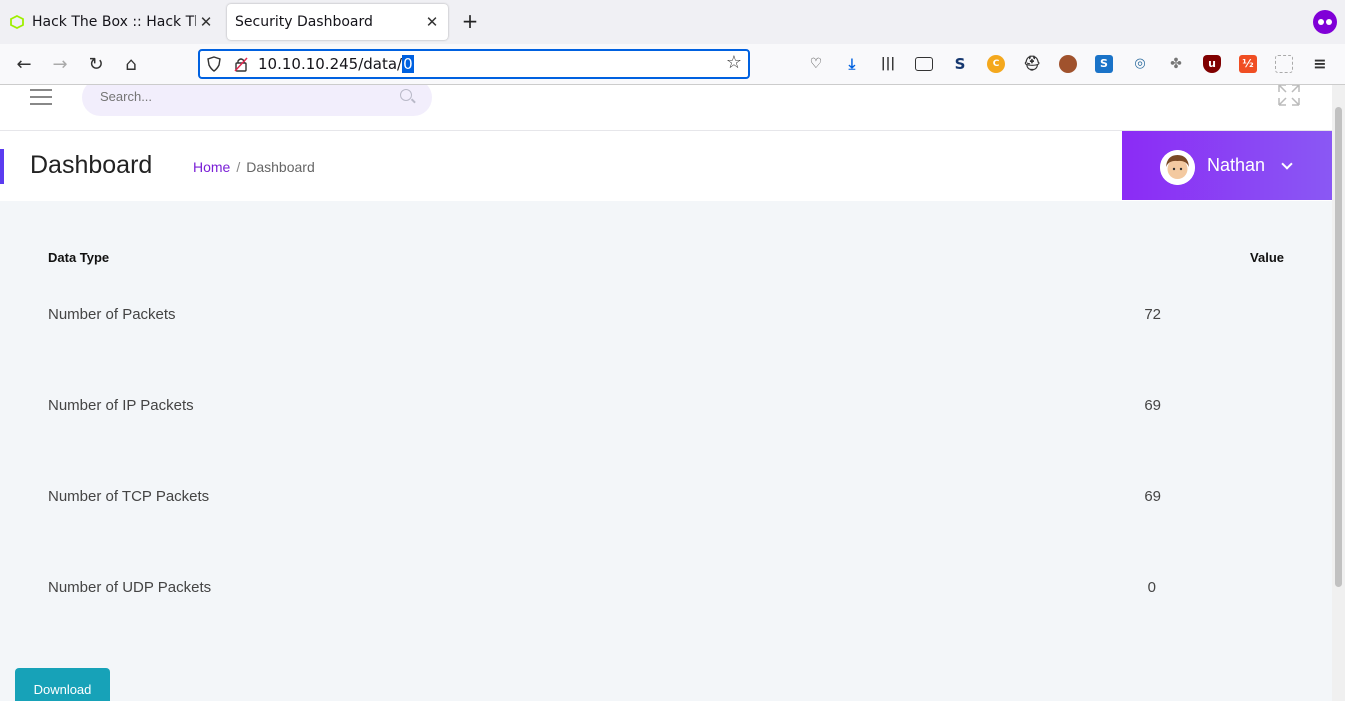 Image resolution: width=1345 pixels, height=701 pixels. I want to click on breadcrumb-home-link: Home, so click(211, 167).